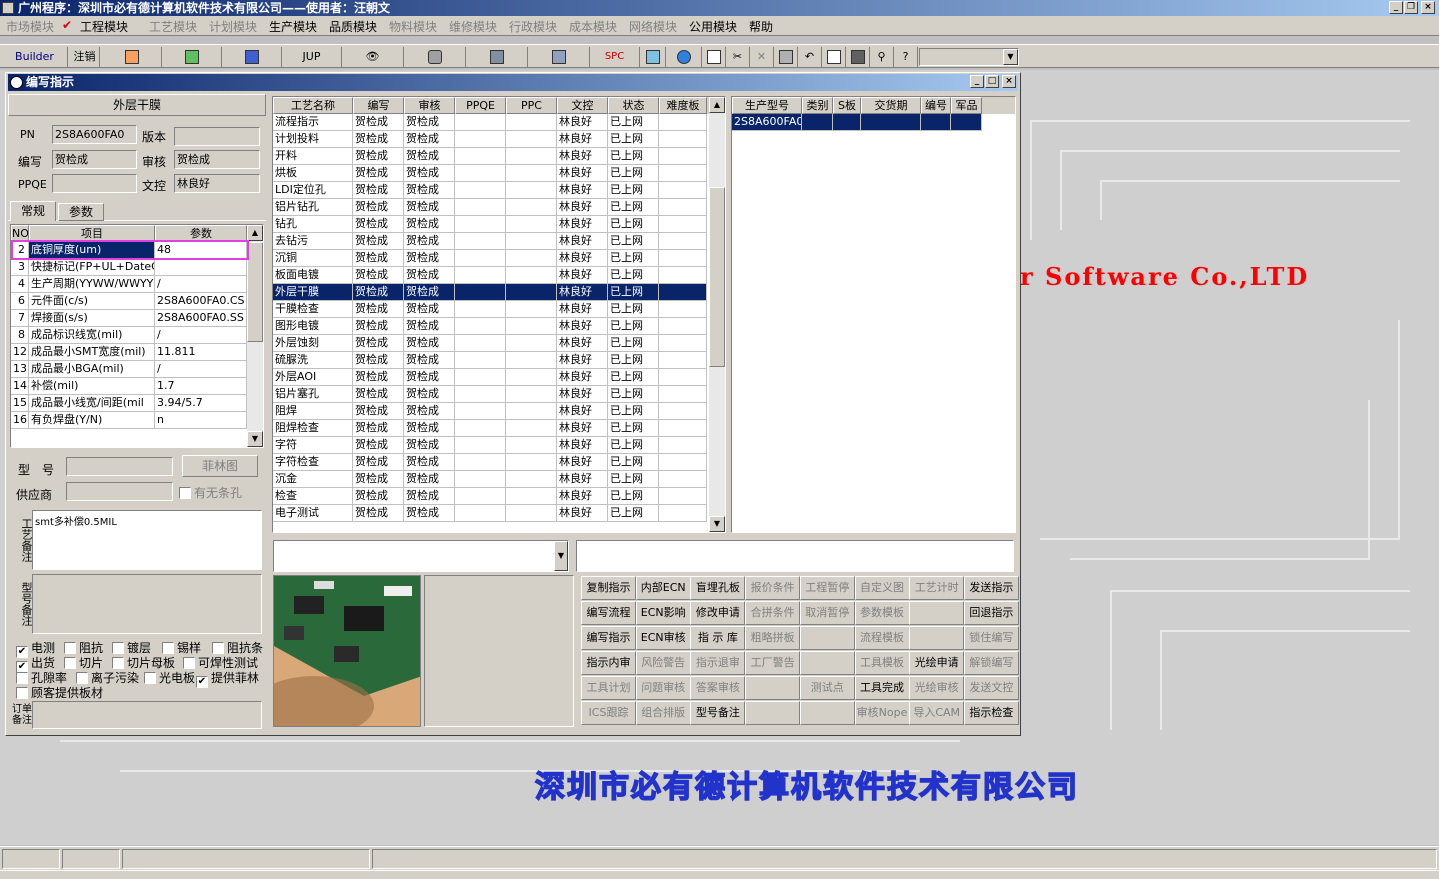 The width and height of the screenshot is (1439, 879). Describe the element at coordinates (147, 604) in the screenshot. I see `model-note-field` at that location.